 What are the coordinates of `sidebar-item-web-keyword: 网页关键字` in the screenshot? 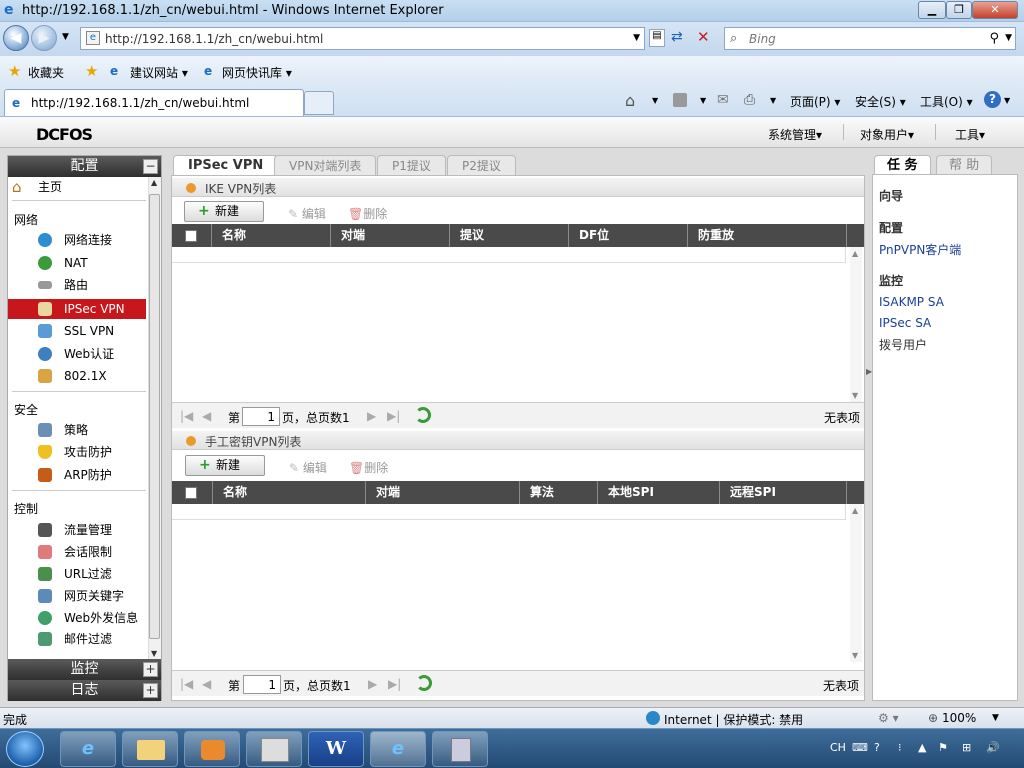 It's located at (77, 596).